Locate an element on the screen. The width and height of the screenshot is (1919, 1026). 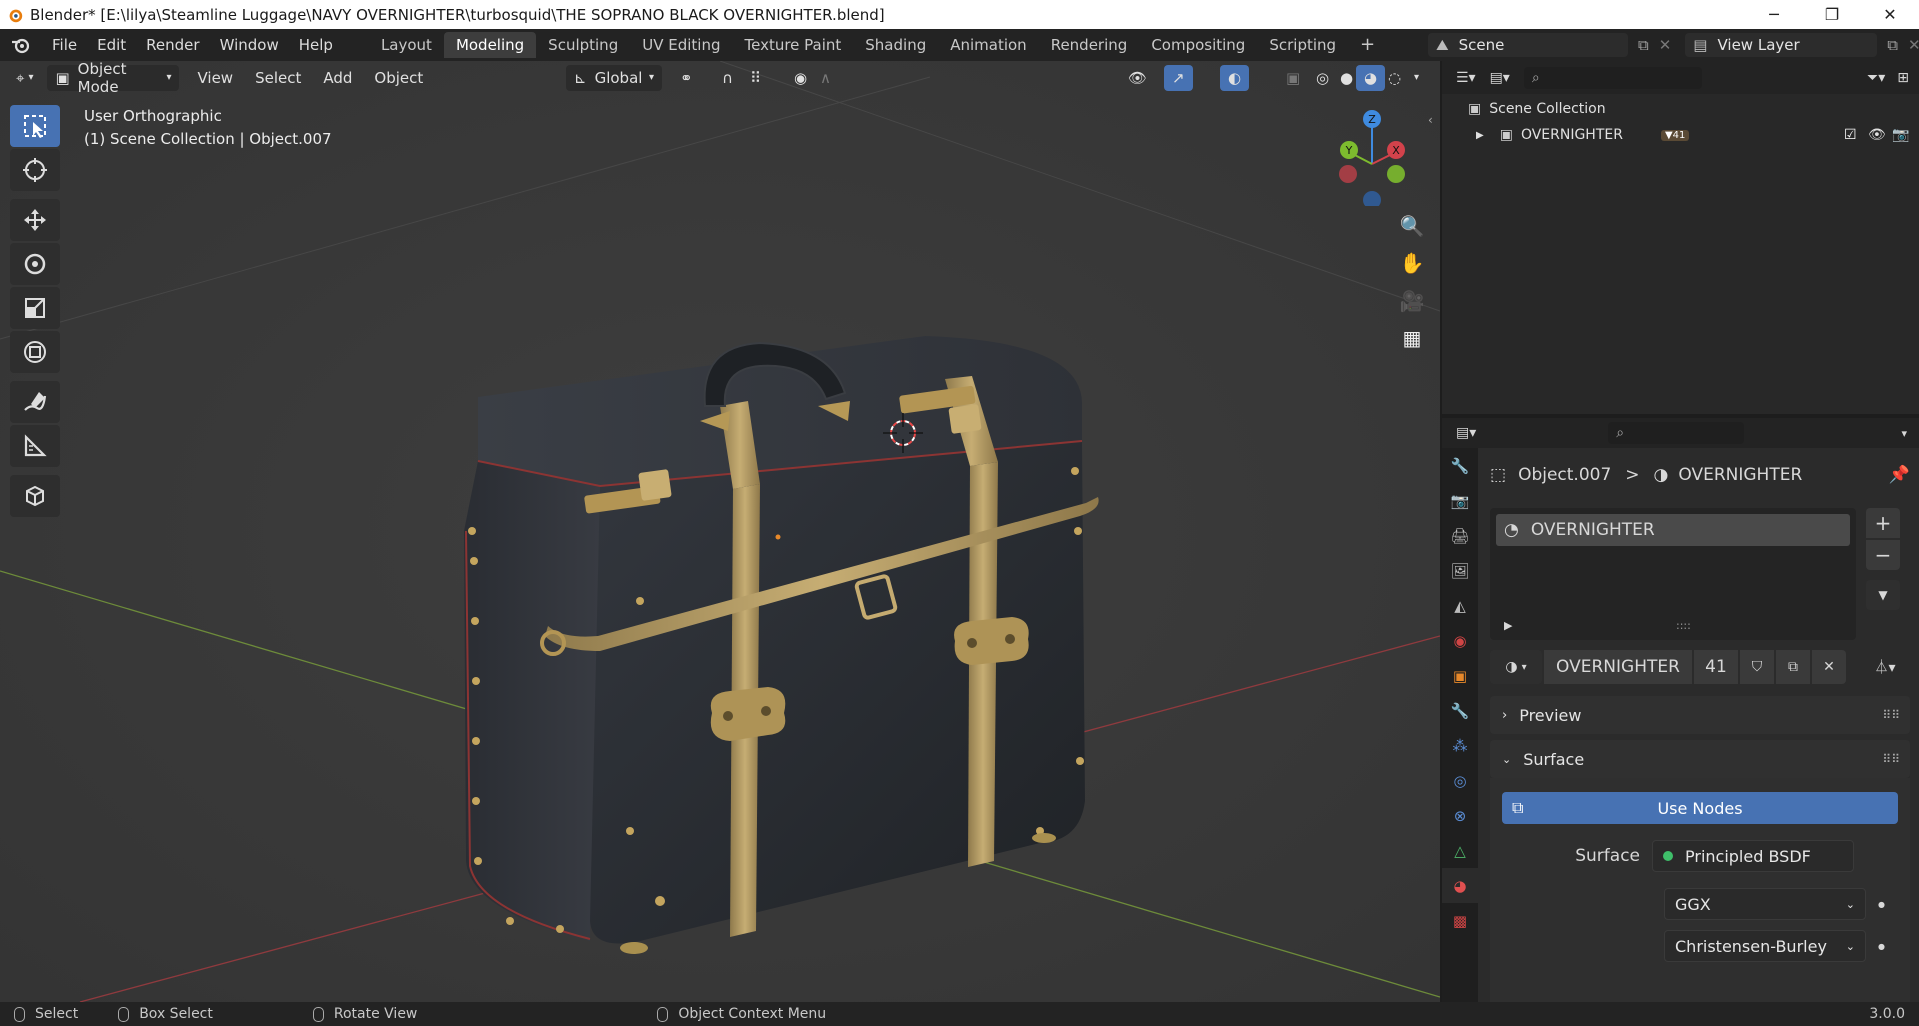
sidebar-toggle-arrow: ‹ is located at coordinates (1430, 120).